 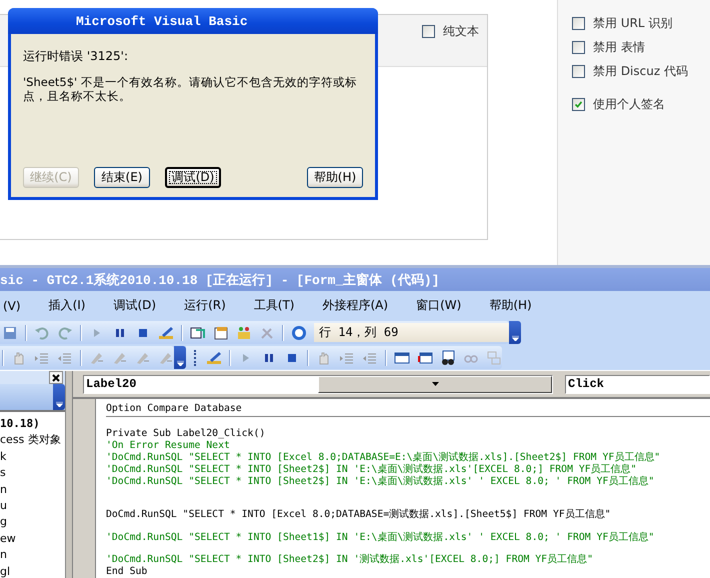 I want to click on tree-item: k, so click(x=32, y=457).